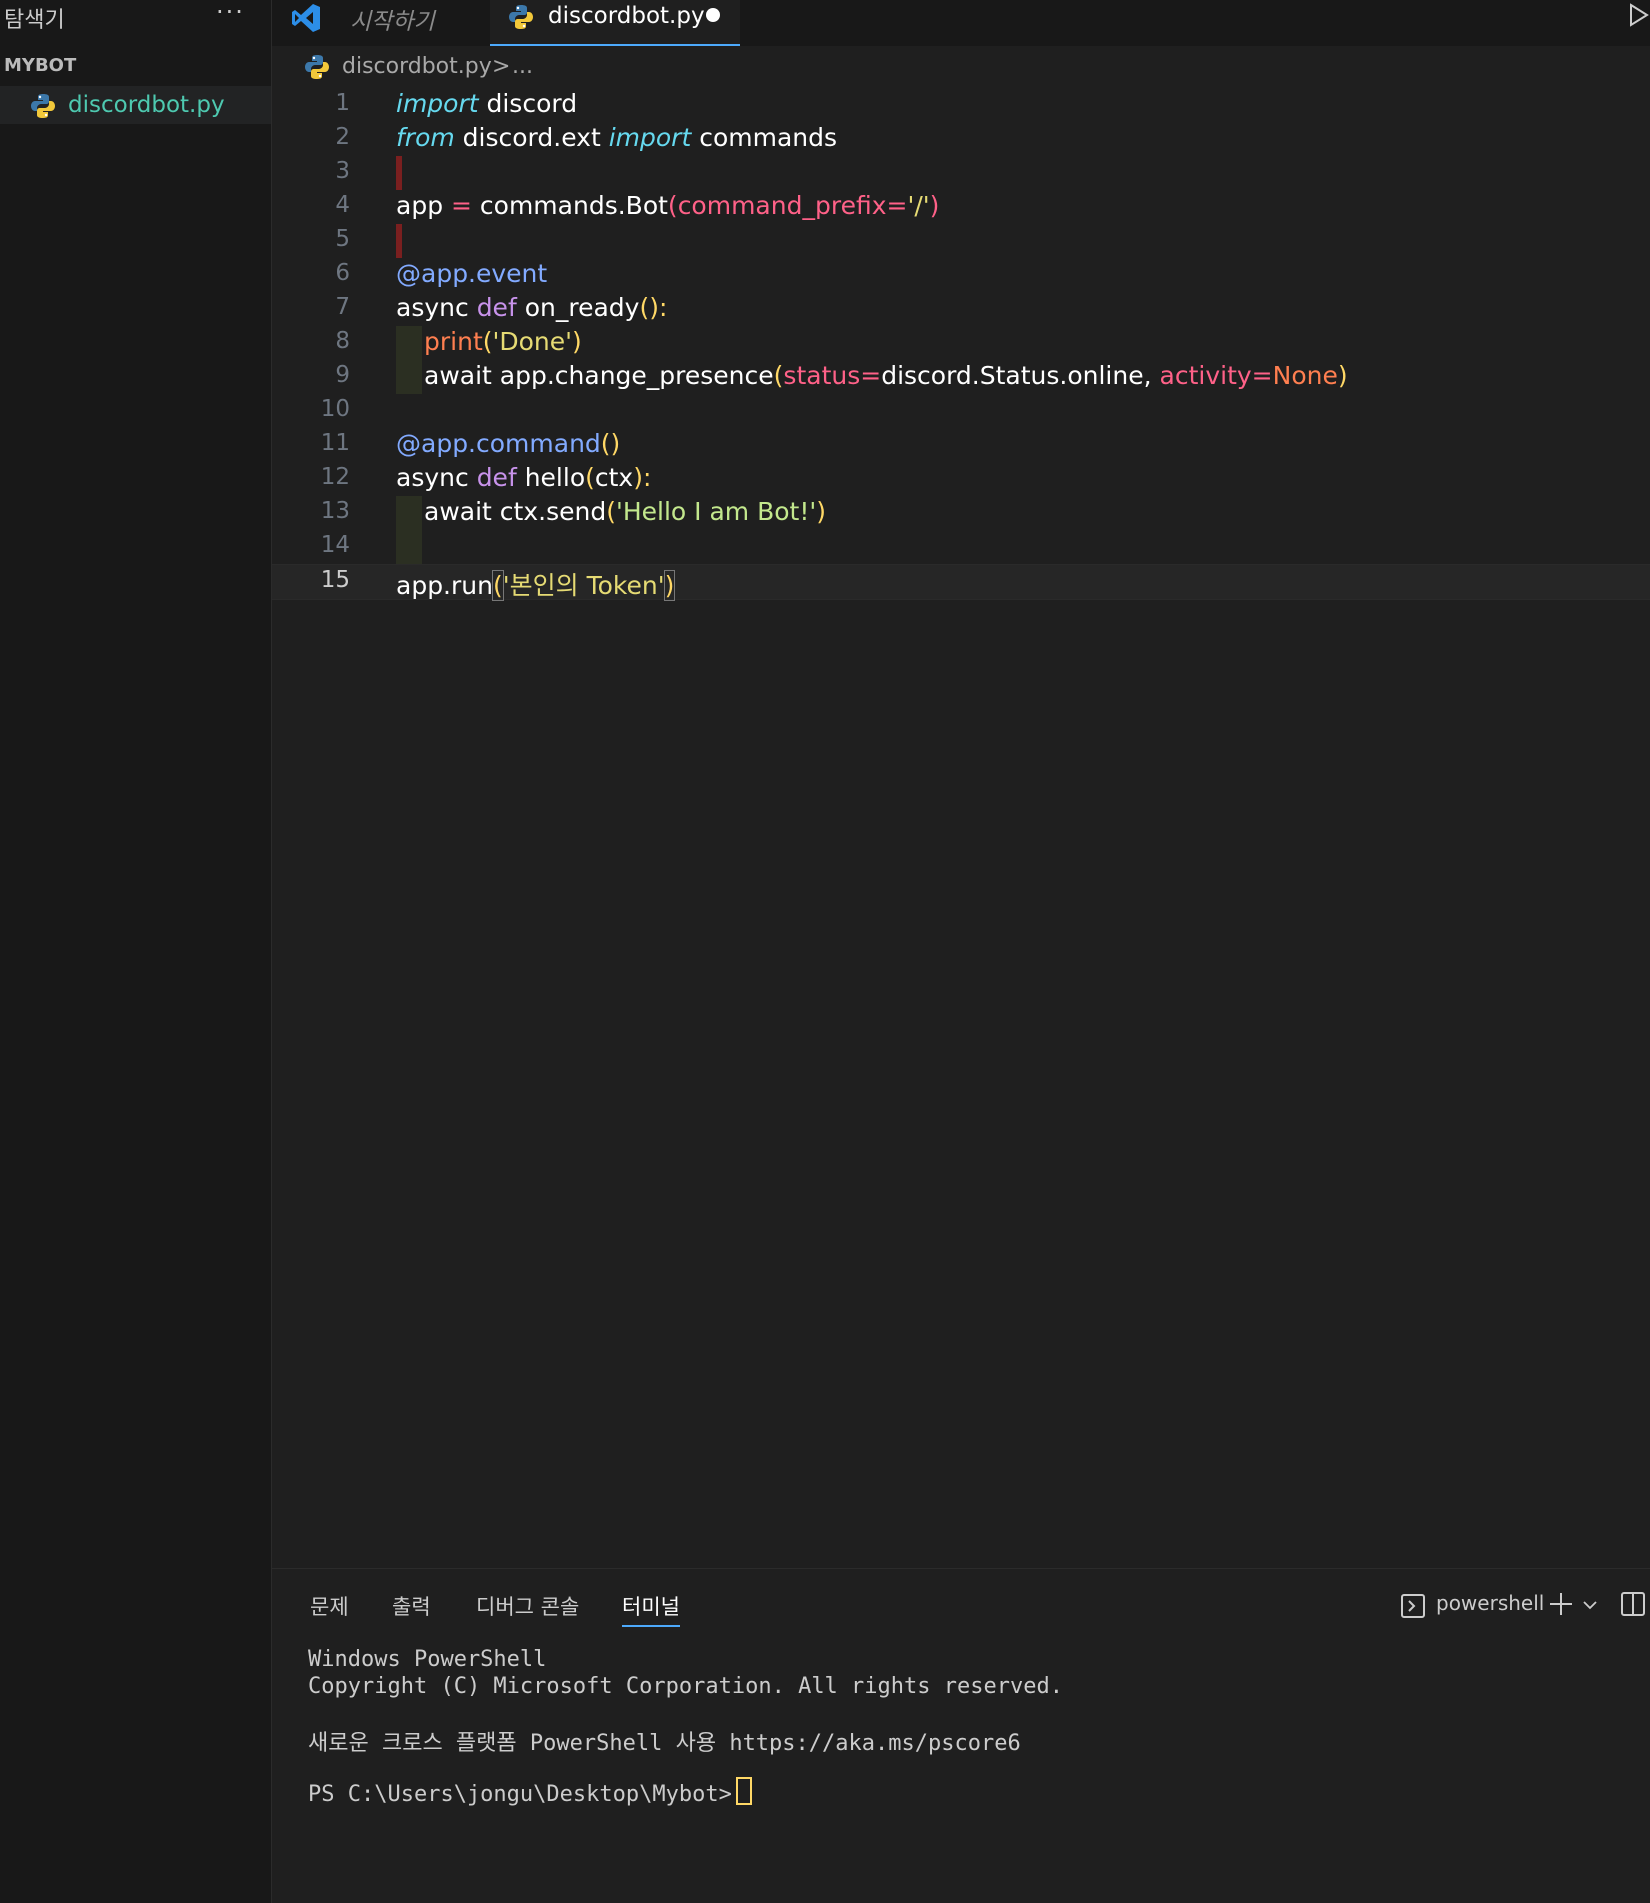 This screenshot has width=1650, height=1903. Describe the element at coordinates (335, 443) in the screenshot. I see `line-number: 11` at that location.